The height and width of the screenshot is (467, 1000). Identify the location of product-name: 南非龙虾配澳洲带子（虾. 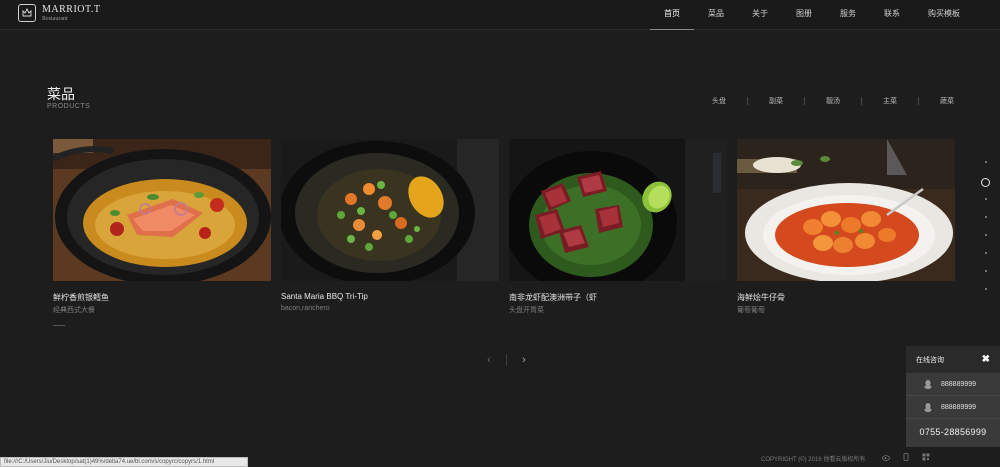
(553, 297).